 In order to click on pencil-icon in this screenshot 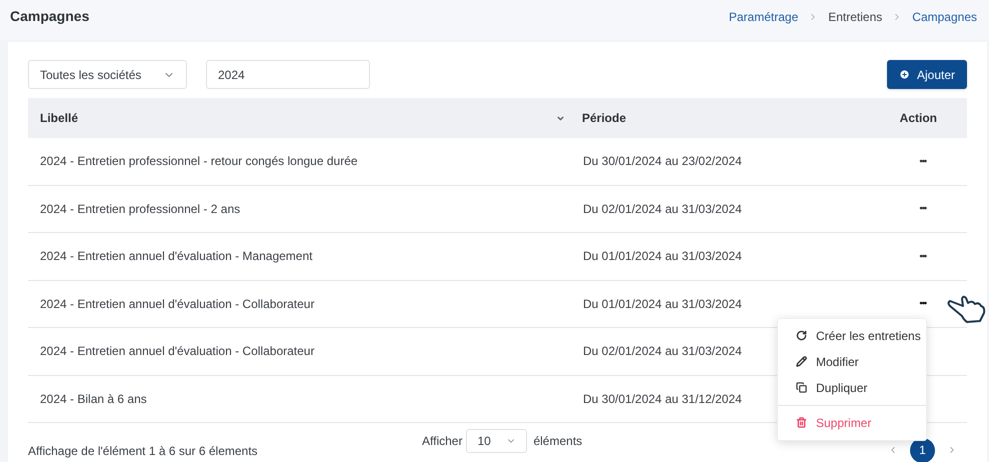, I will do `click(801, 361)`.